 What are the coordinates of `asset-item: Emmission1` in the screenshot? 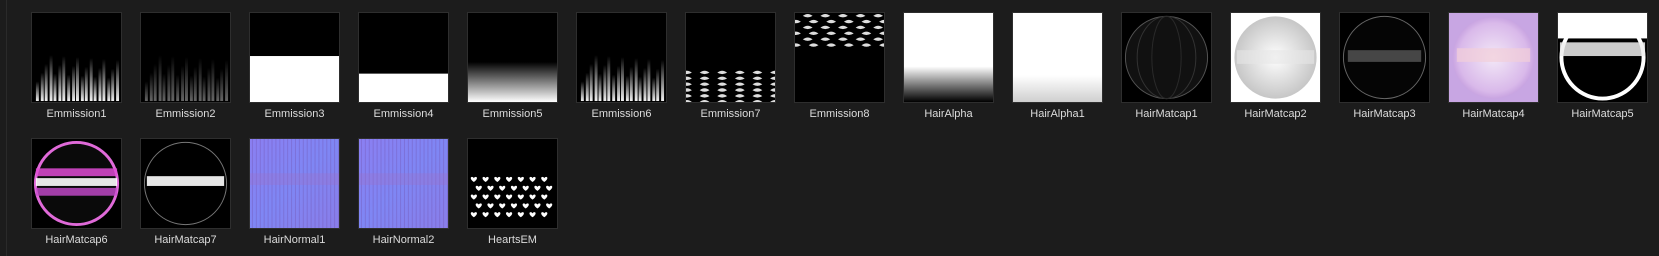 It's located at (76, 71).